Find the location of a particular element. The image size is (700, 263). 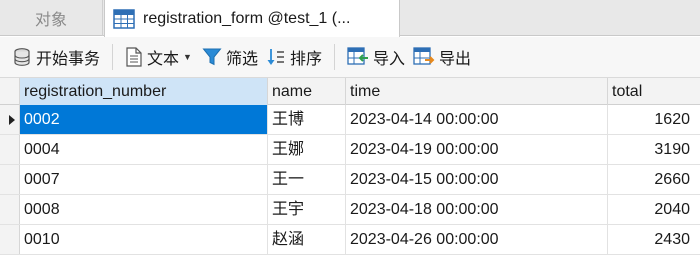

cell-registration-number: 0008 is located at coordinates (144, 209).